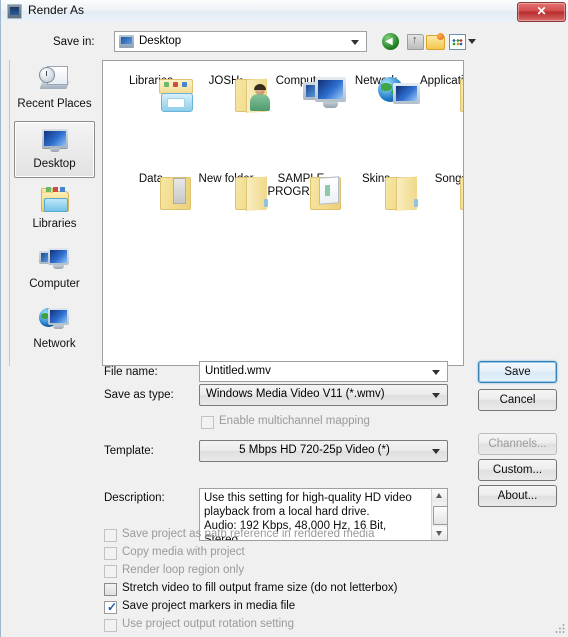 Image resolution: width=568 pixels, height=637 pixels. What do you see at coordinates (439, 495) in the screenshot?
I see `scroll-up-icon` at bounding box center [439, 495].